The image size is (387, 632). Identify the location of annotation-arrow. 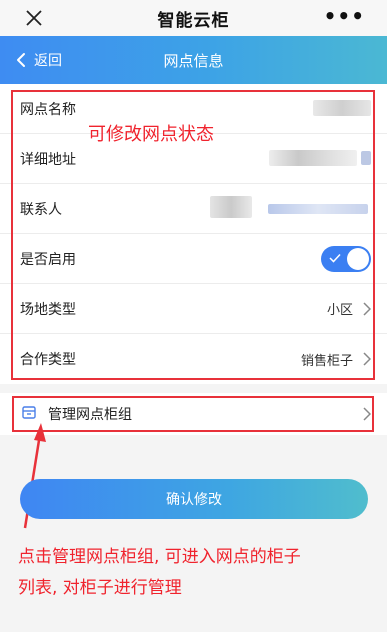
(34, 476).